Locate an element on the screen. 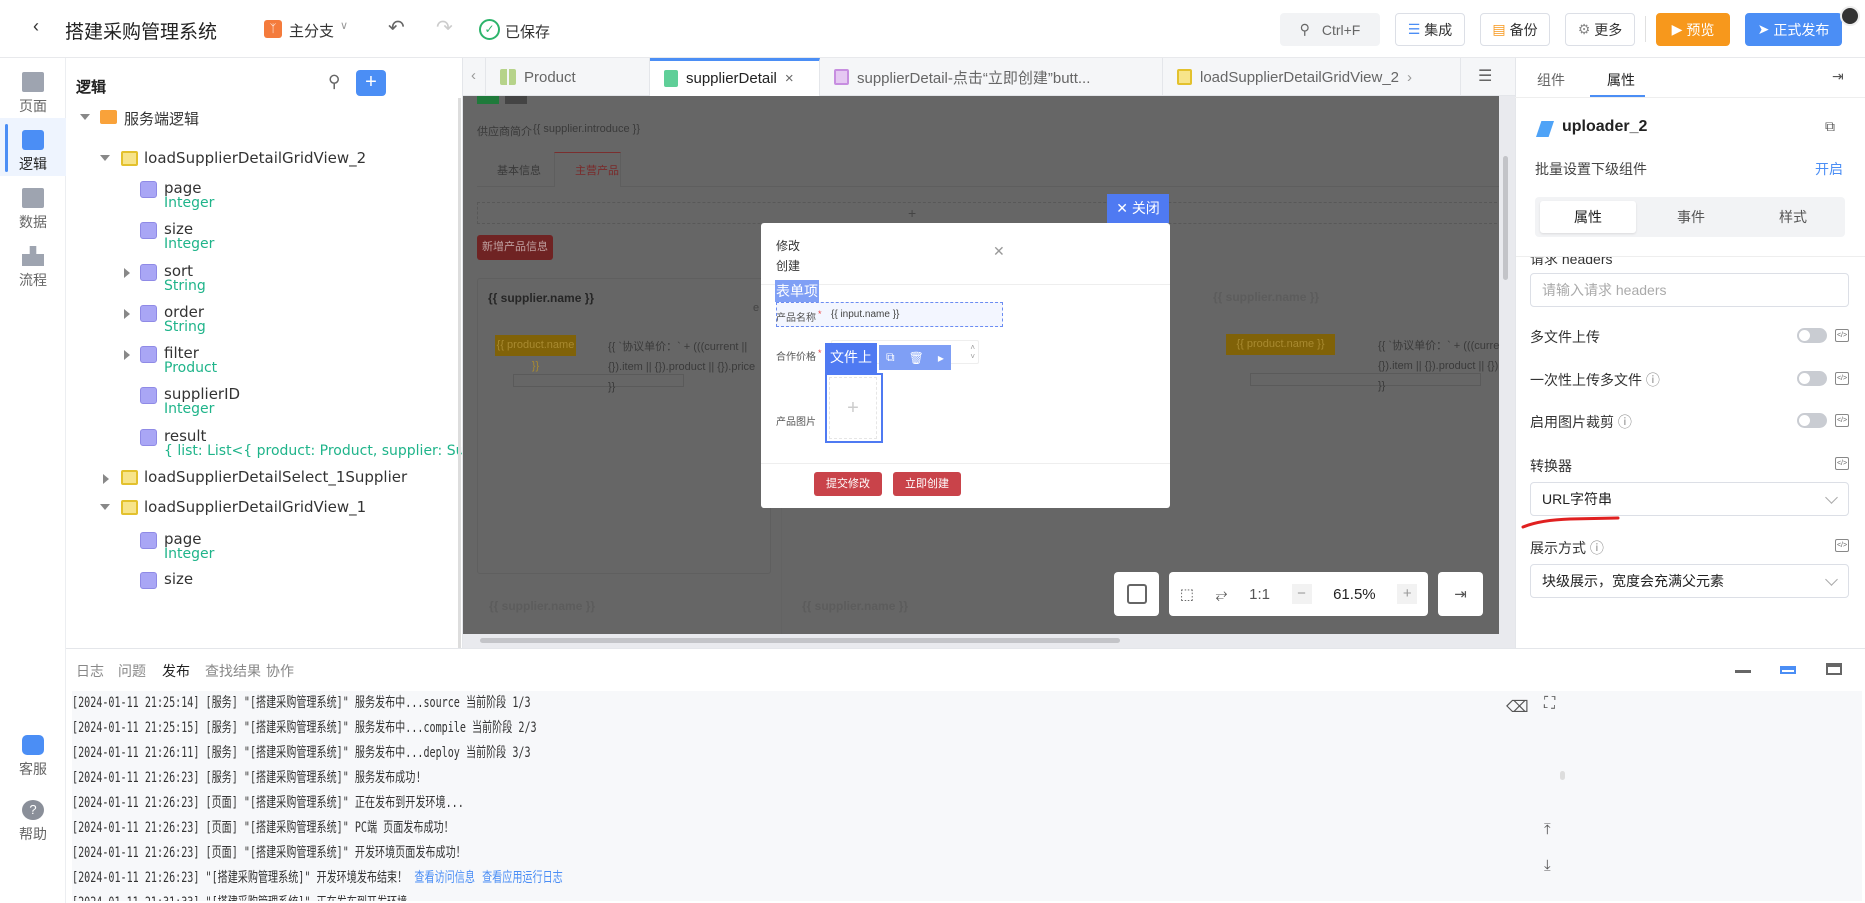 This screenshot has width=1865, height=903. chevron-down-icon: ∨ is located at coordinates (344, 25).